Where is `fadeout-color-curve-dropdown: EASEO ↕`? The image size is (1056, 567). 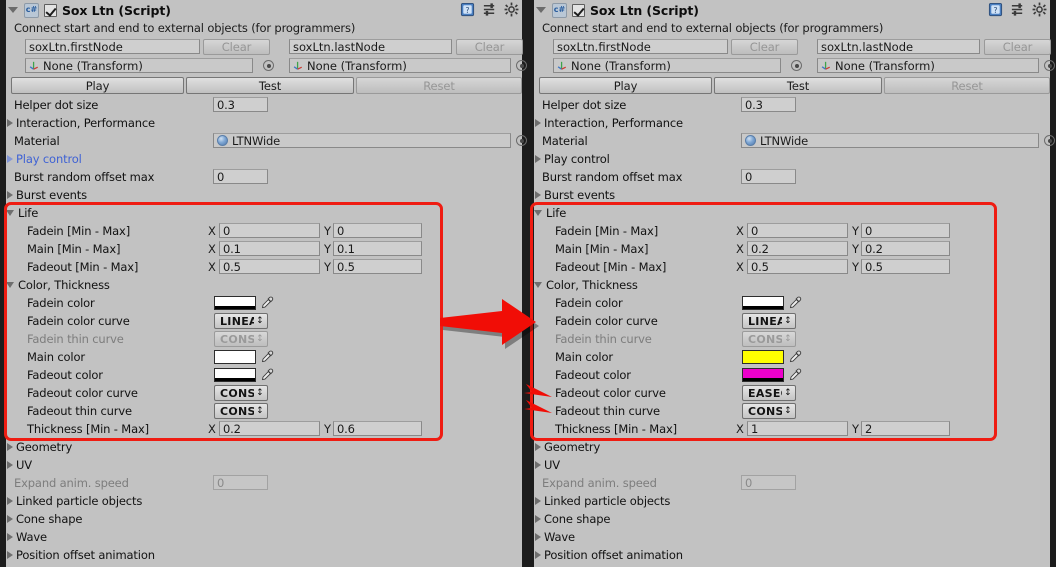
fadeout-color-curve-dropdown: EASEO ↕ is located at coordinates (769, 393).